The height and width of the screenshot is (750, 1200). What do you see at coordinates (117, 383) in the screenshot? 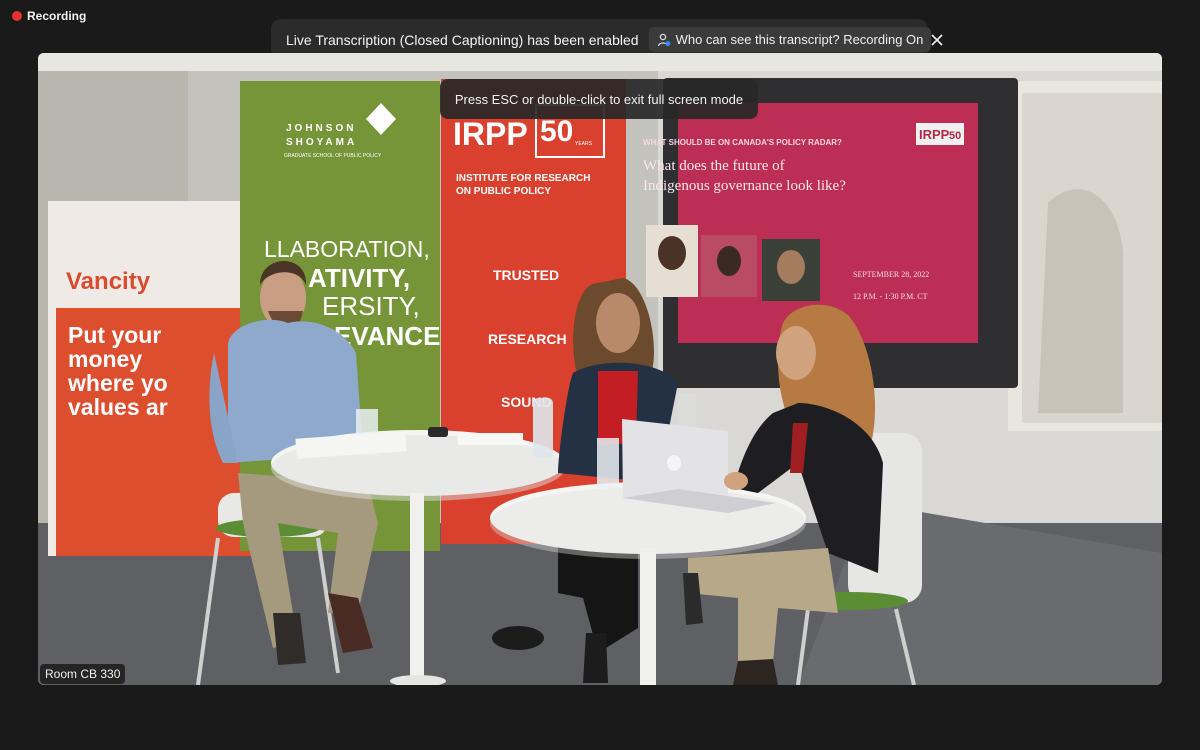
I see `vancity-slogan-3: where yo` at bounding box center [117, 383].